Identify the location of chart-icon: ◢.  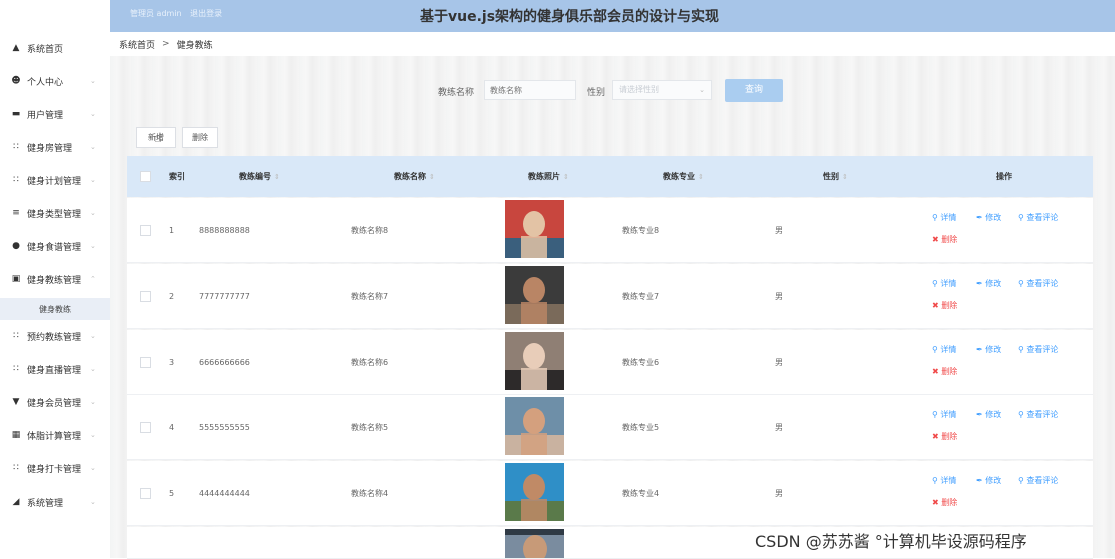
(16, 502).